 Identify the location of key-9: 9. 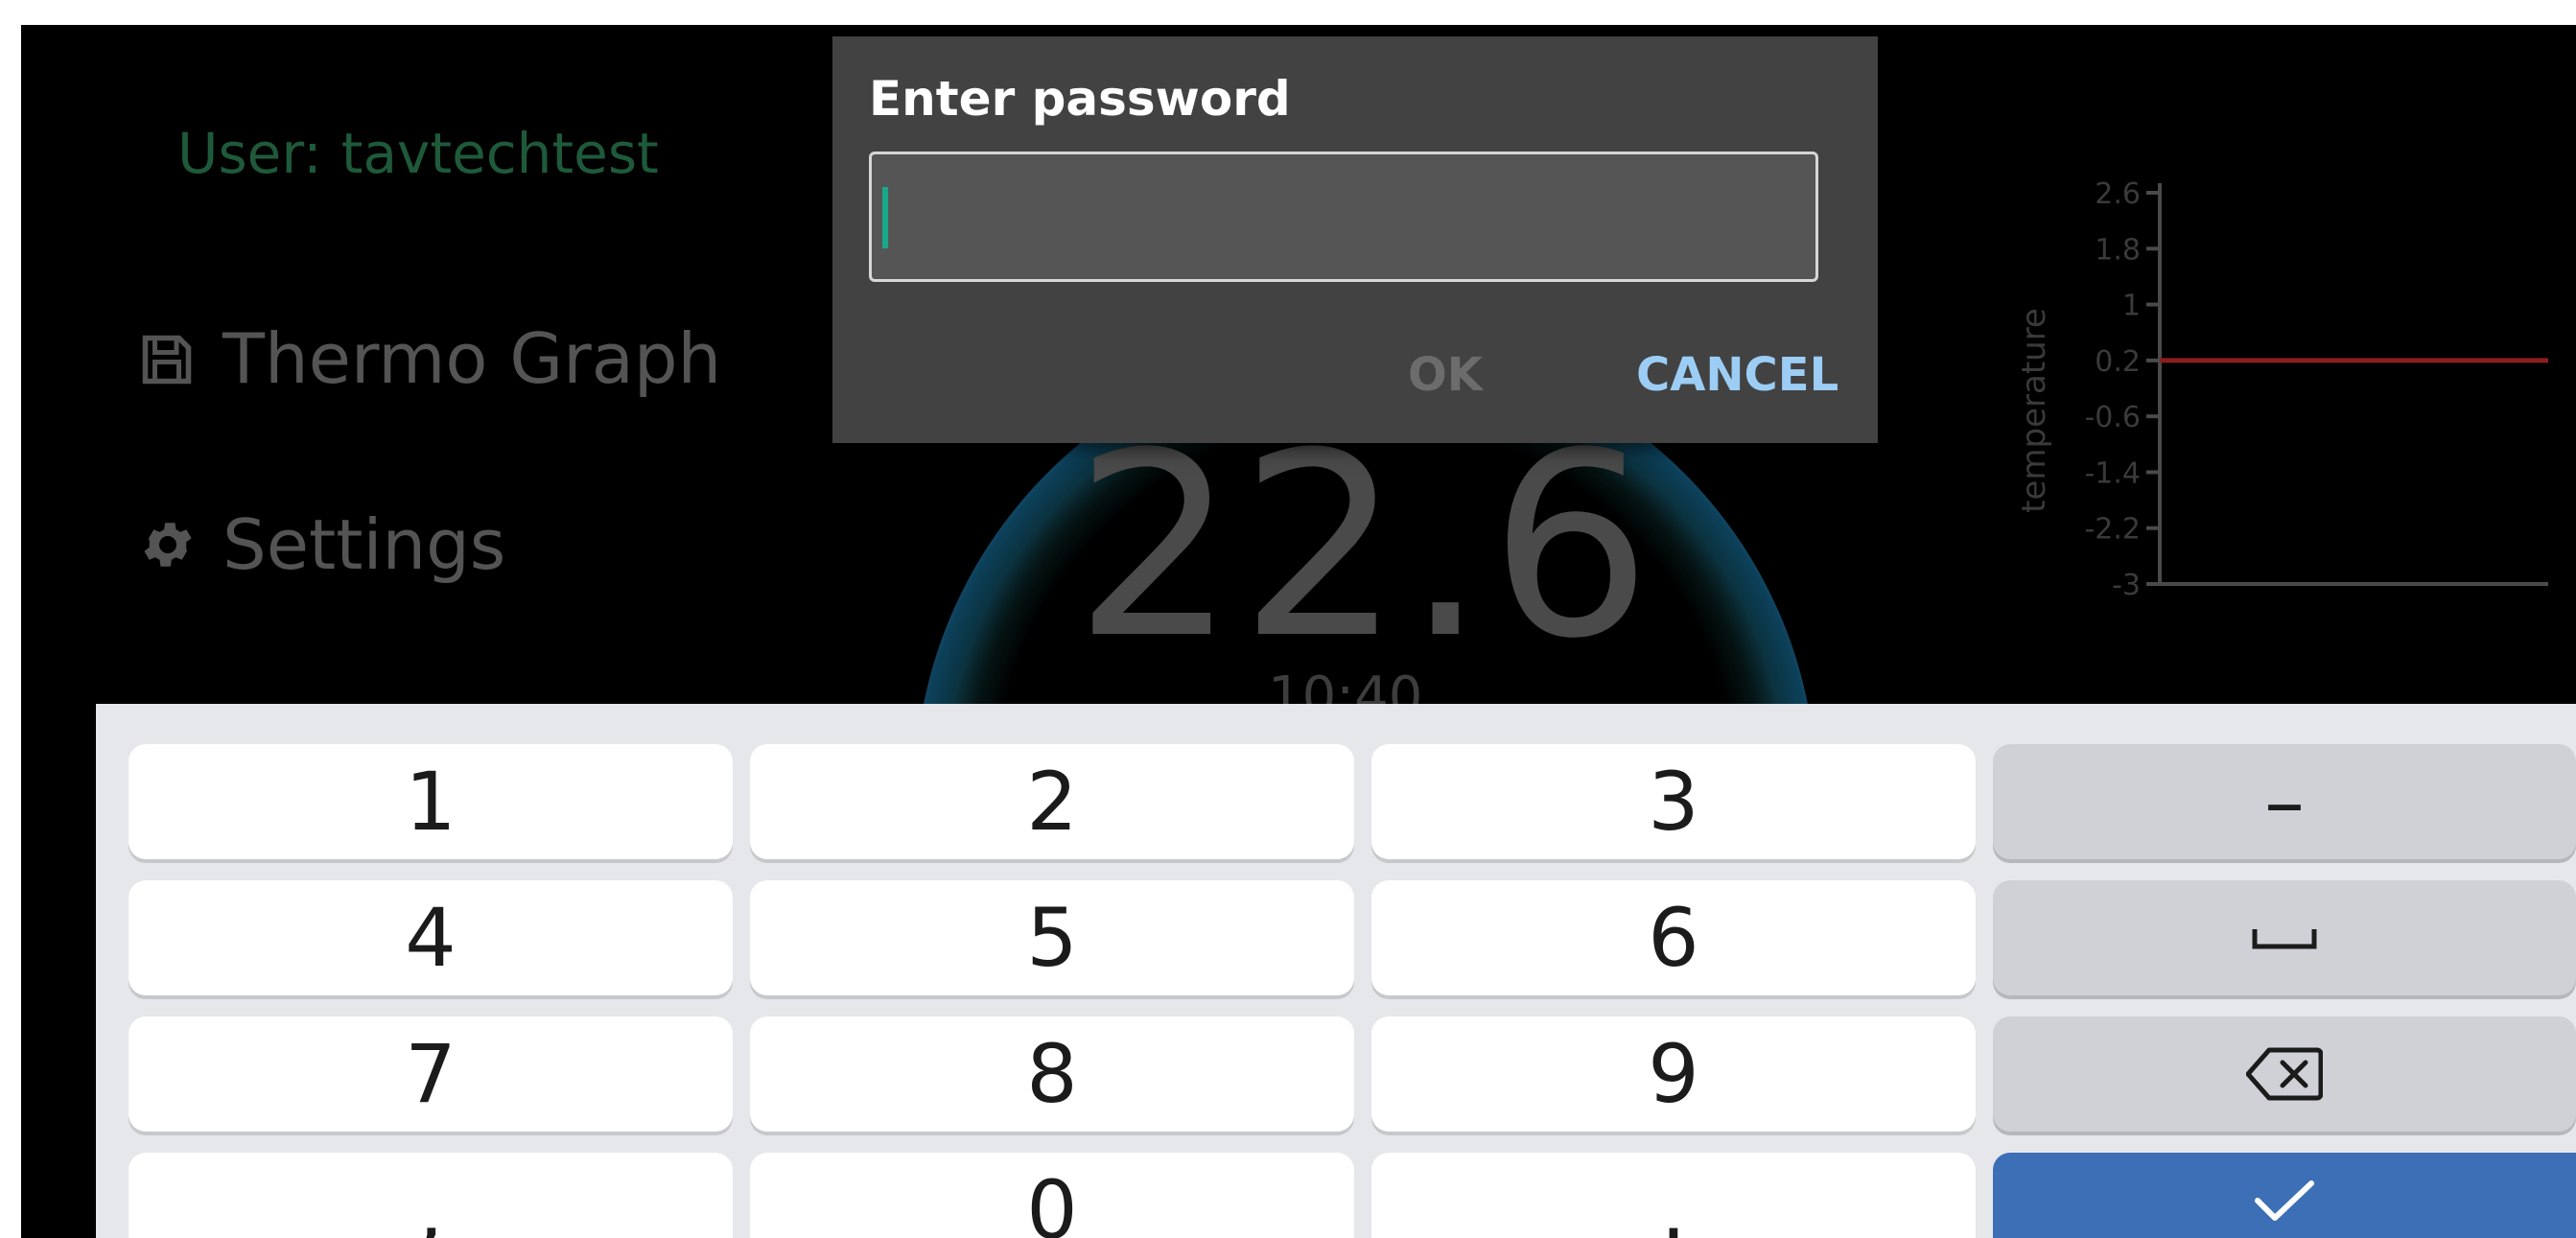
(1673, 1074).